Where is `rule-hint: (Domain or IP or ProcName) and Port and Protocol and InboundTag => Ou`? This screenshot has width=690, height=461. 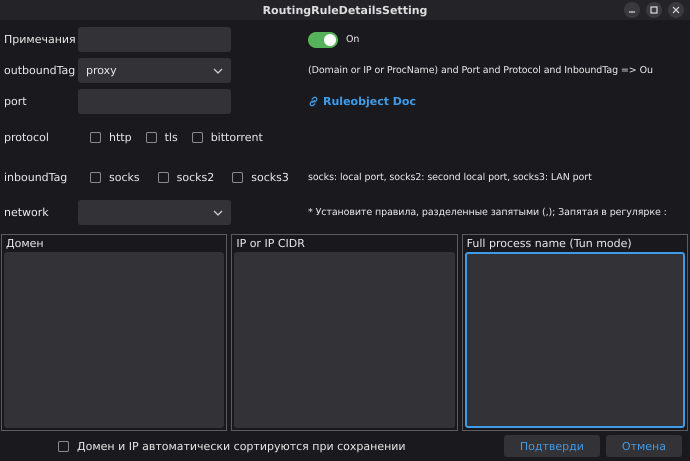
rule-hint: (Domain or IP or ProcName) and Port and Protocol and InboundTag => Ou is located at coordinates (480, 70).